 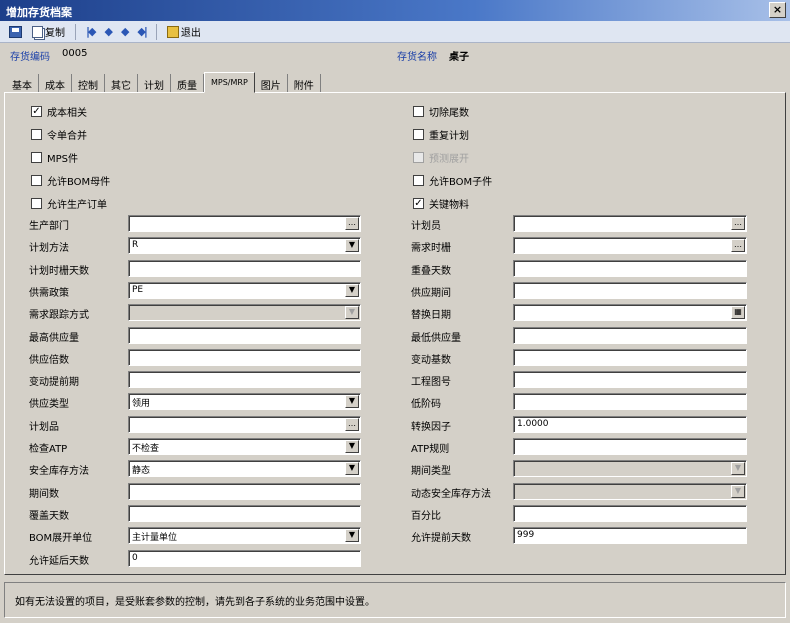 I want to click on checkbox-label: MPS件, so click(x=63, y=159).